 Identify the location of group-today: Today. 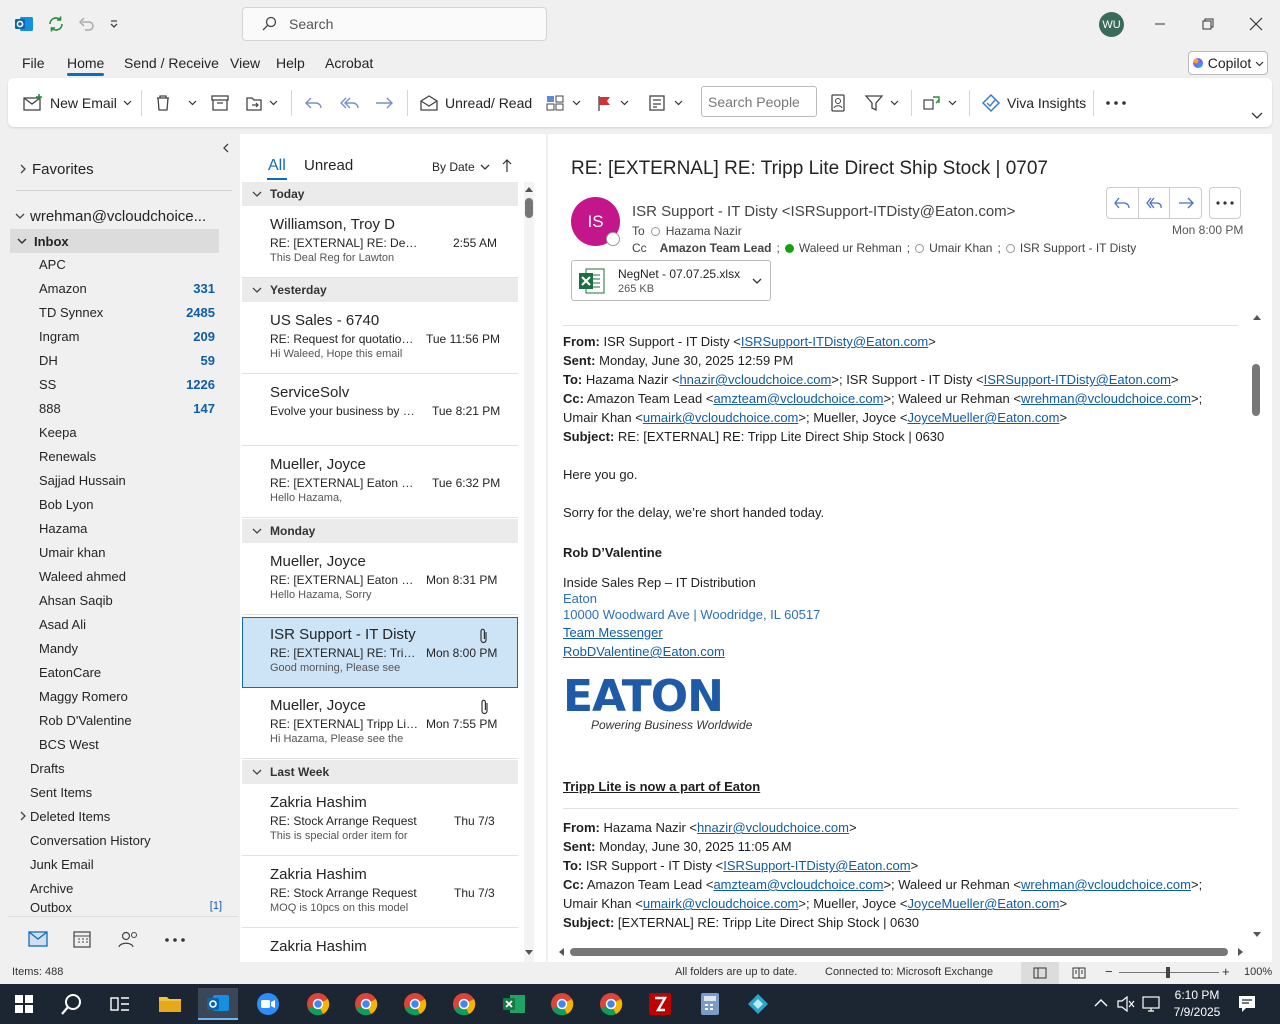
(380, 194).